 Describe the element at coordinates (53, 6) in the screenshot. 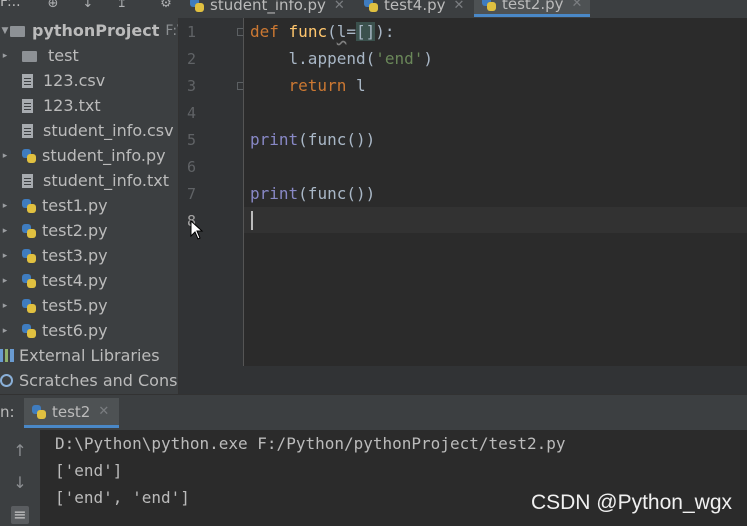

I see `locate-icon: ⊕` at that location.